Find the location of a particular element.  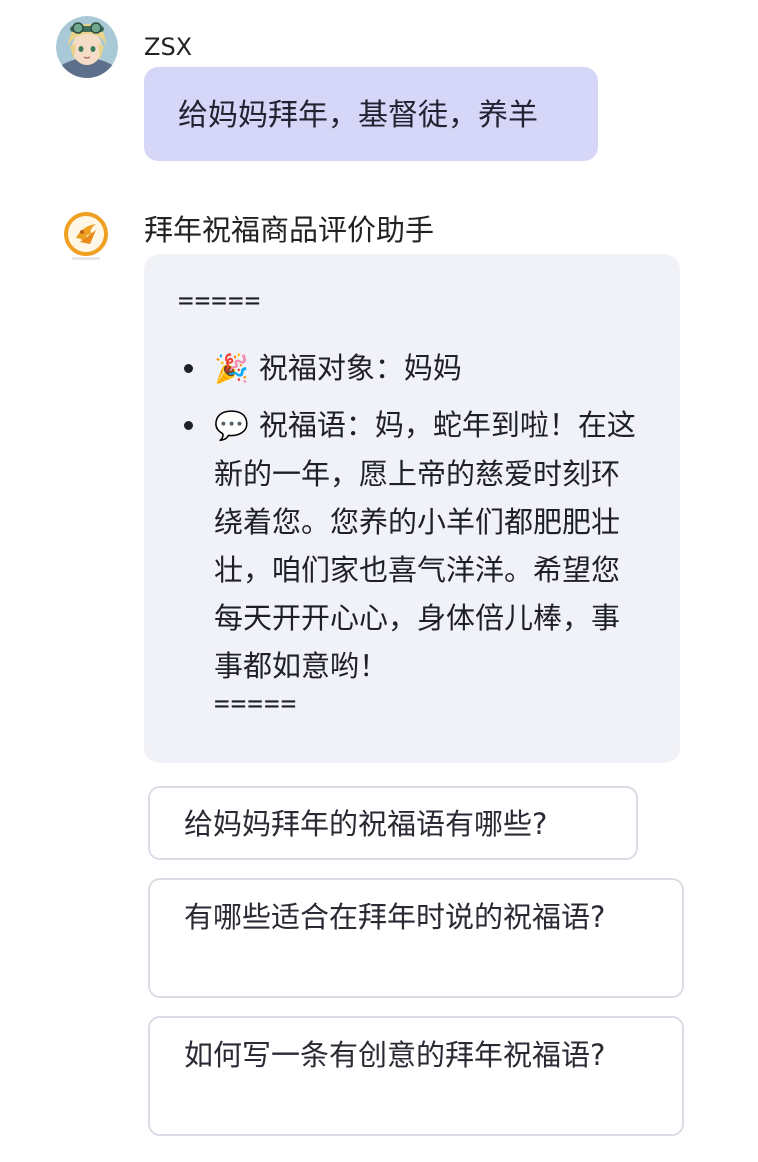

anime-avatar-icon is located at coordinates (87, 47).